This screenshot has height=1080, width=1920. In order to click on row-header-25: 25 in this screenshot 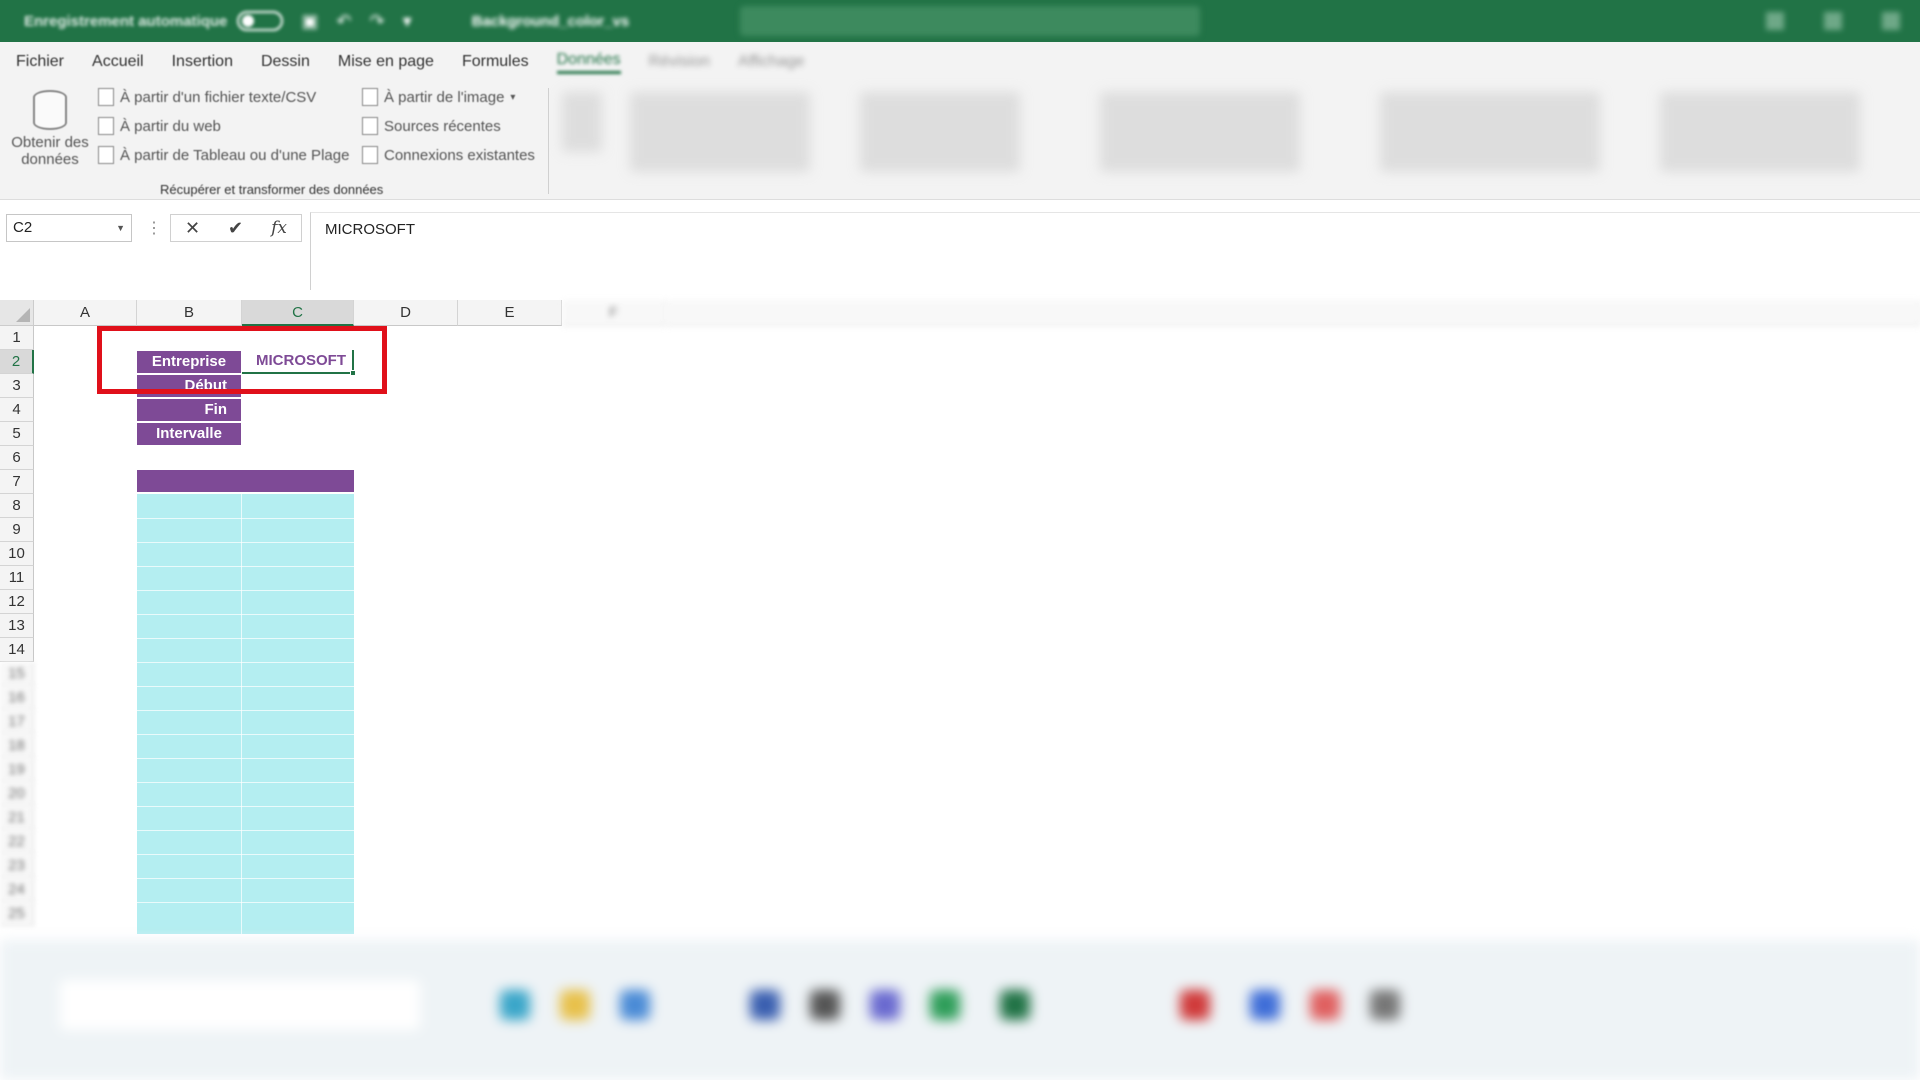, I will do `click(17, 914)`.